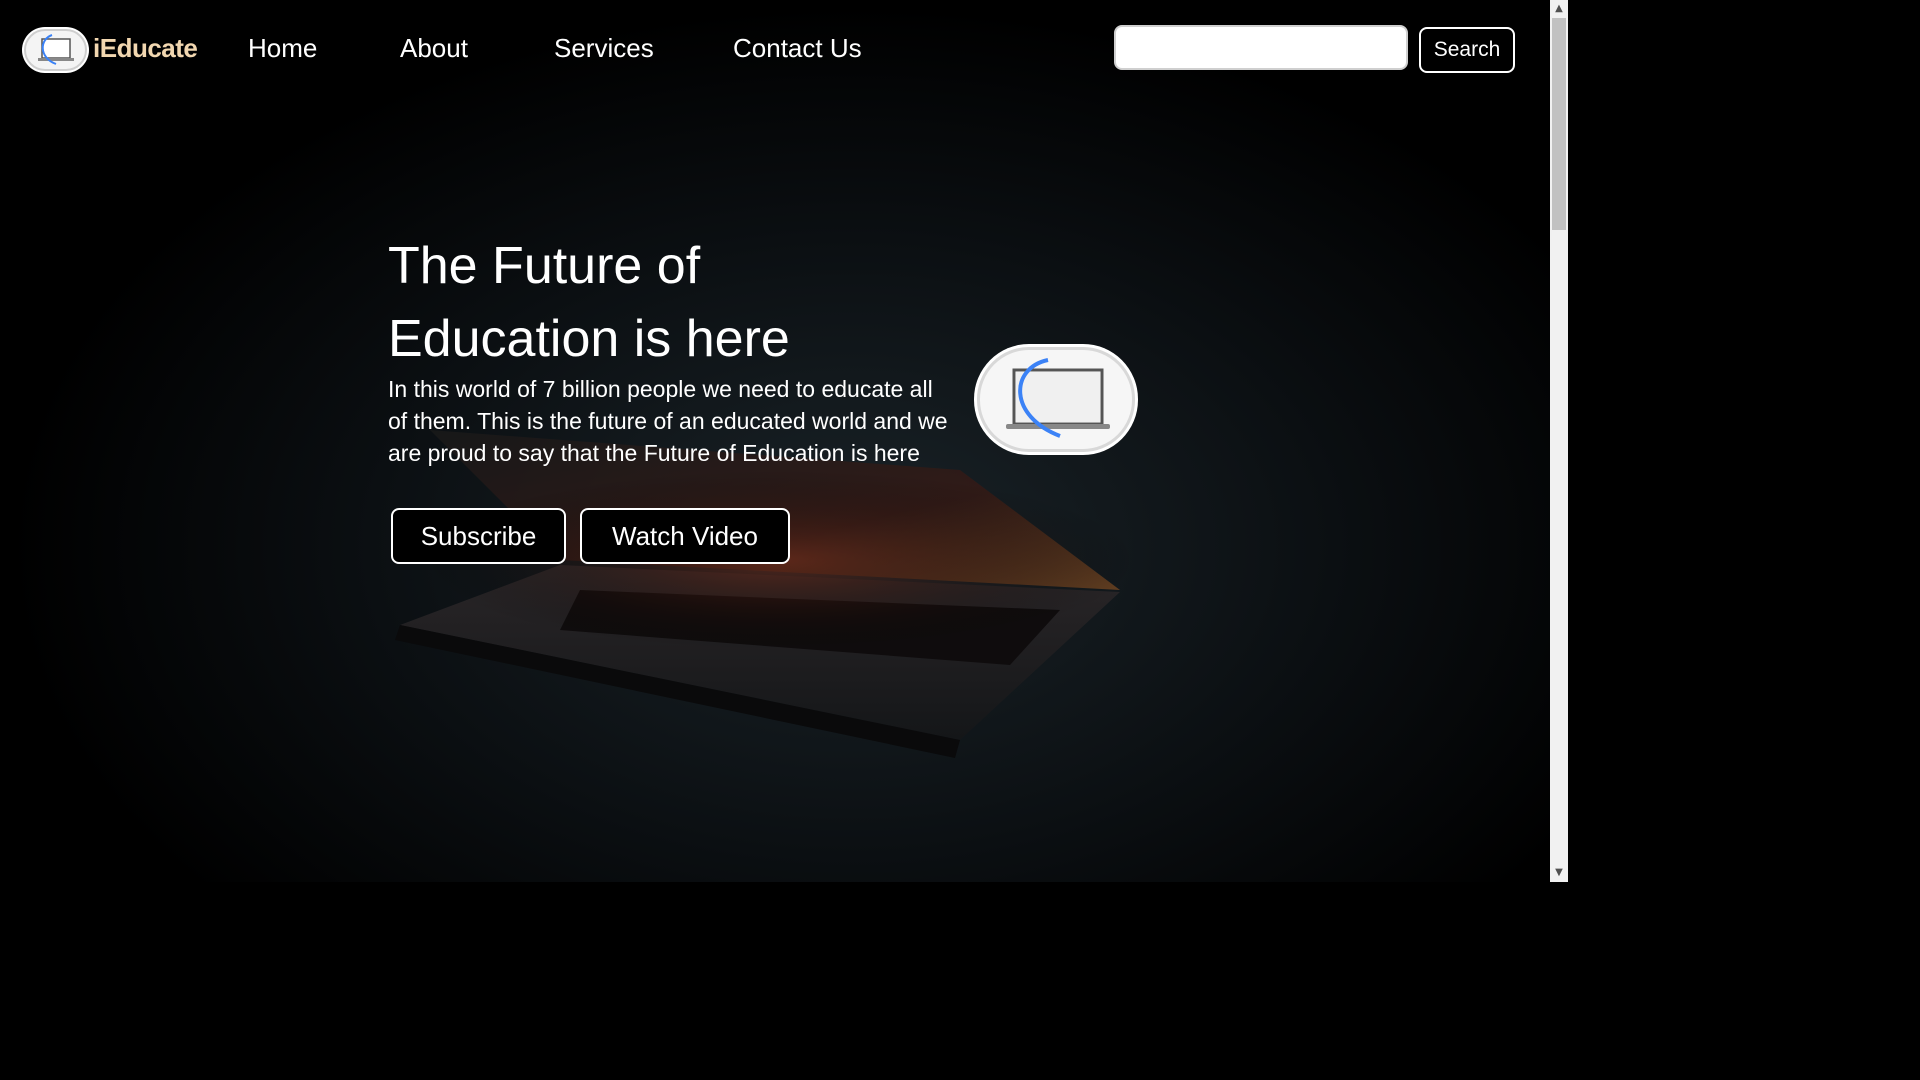 This screenshot has width=1920, height=1080. What do you see at coordinates (55, 50) in the screenshot?
I see `laptop-logo-icon` at bounding box center [55, 50].